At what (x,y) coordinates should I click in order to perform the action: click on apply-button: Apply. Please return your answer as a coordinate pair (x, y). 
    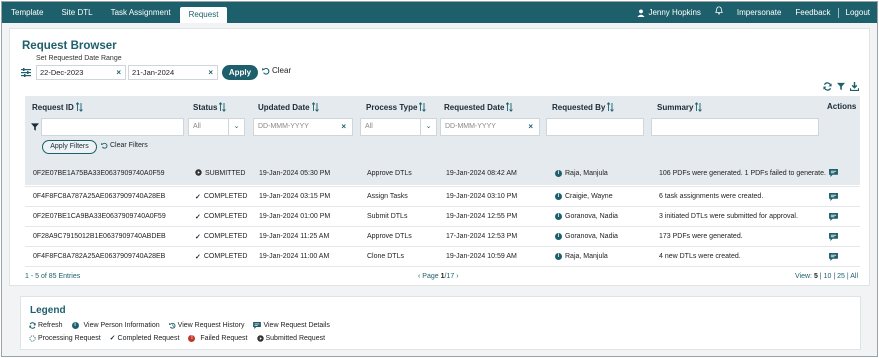
    Looking at the image, I should click on (240, 72).